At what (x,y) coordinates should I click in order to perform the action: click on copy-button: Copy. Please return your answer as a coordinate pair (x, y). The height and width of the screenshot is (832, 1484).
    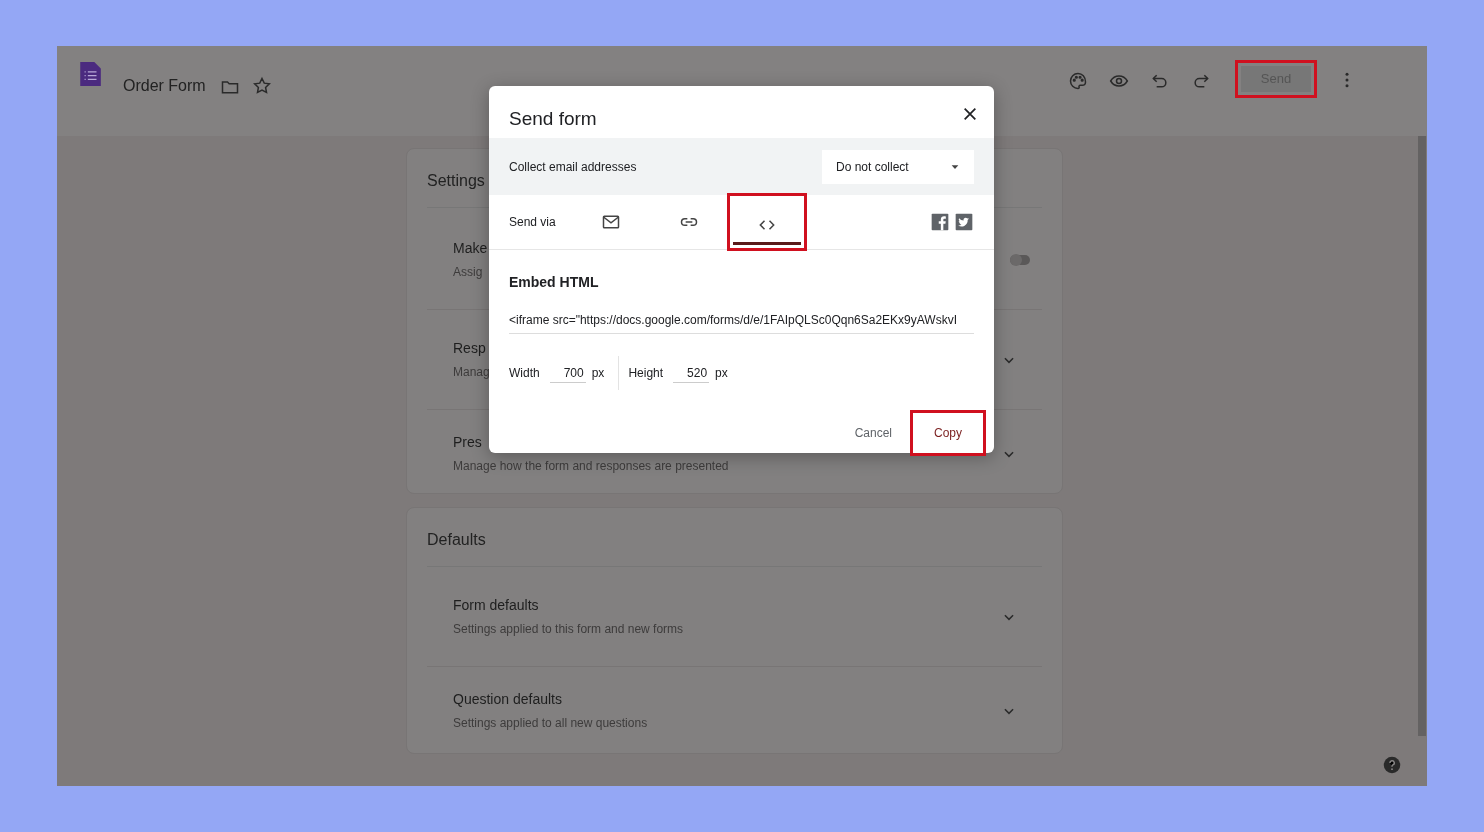
    Looking at the image, I should click on (948, 433).